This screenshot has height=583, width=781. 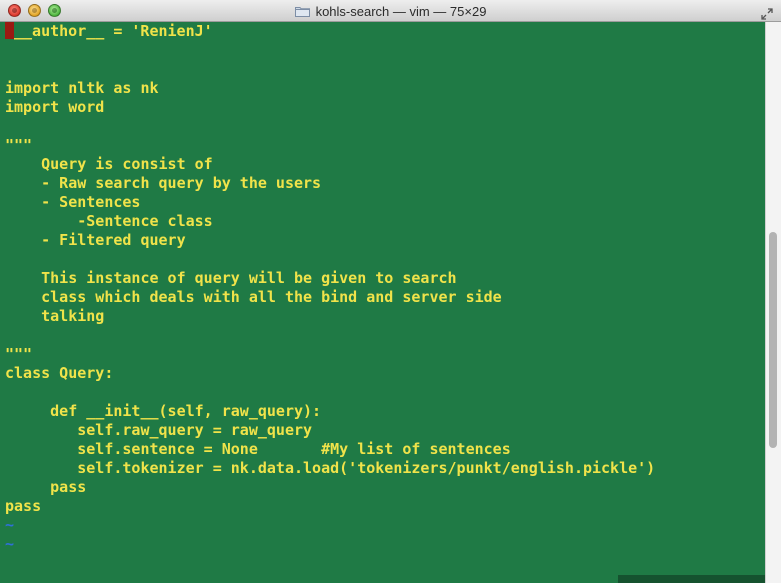 I want to click on window-title: kohls-search — vim — 75×29, so click(x=401, y=11).